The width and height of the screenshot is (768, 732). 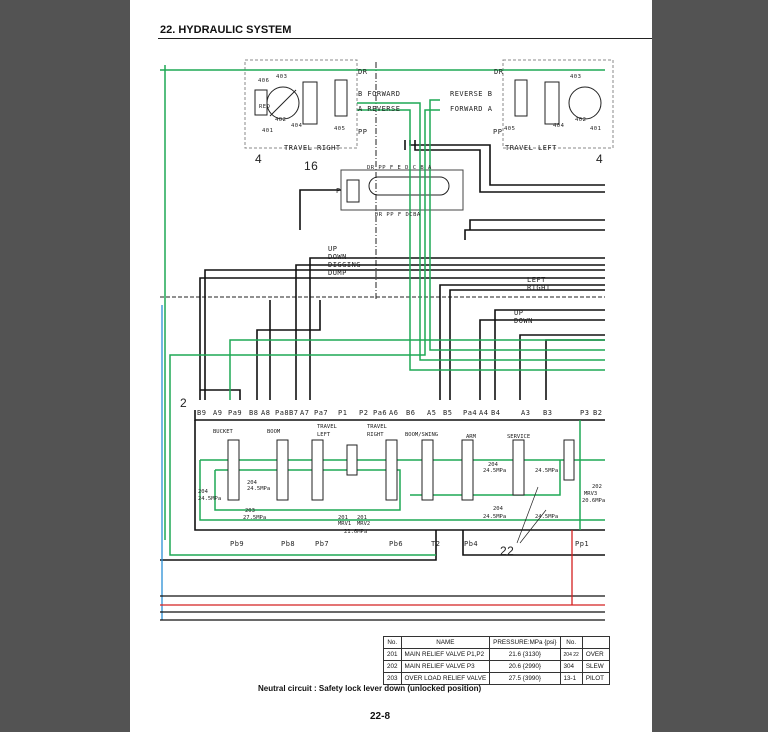 What do you see at coordinates (523, 321) in the screenshot?
I see `line-label: DOWN` at bounding box center [523, 321].